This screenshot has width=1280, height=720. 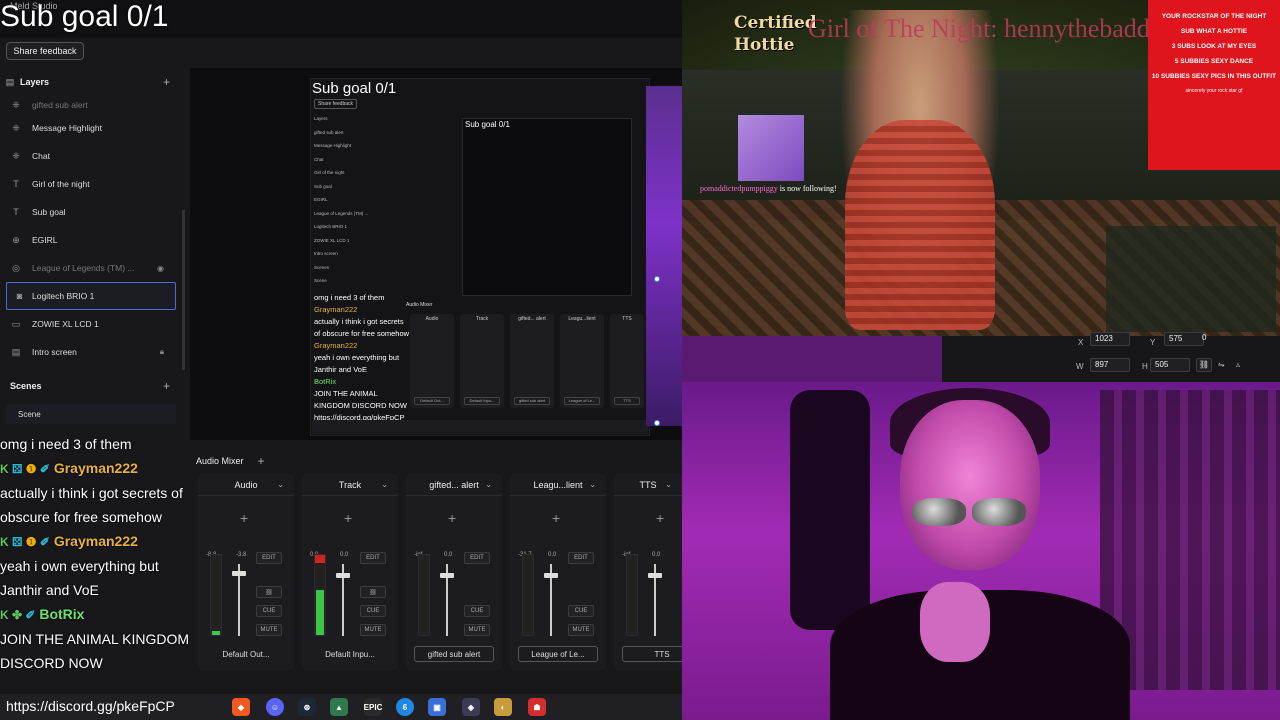 What do you see at coordinates (91, 296) in the screenshot?
I see `layer-item-logitech-brio: ◙ Logitech BRIO 1` at bounding box center [91, 296].